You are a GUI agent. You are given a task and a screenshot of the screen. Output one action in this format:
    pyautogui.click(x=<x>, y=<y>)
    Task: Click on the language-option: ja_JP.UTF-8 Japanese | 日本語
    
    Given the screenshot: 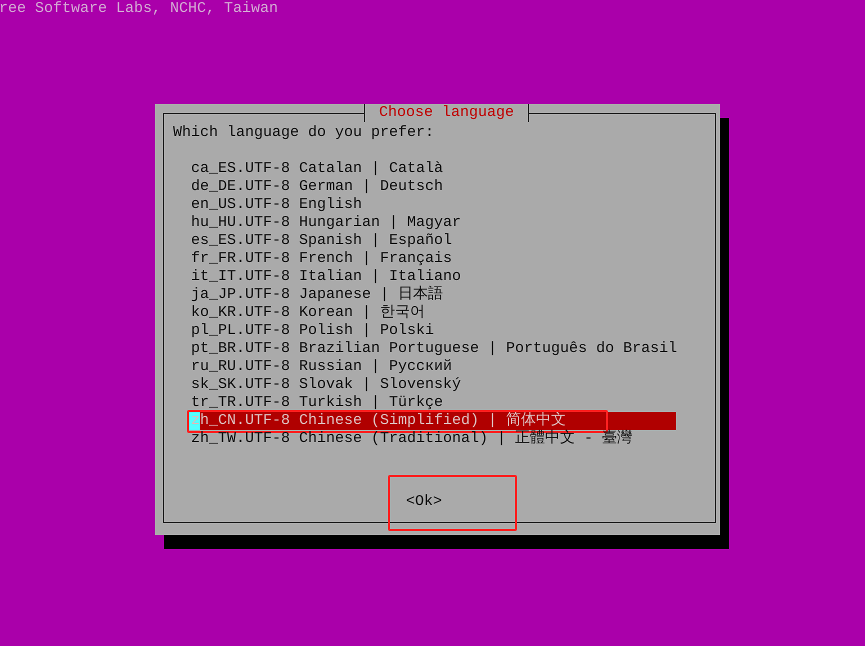 What is the action you would take?
    pyautogui.click(x=432, y=295)
    